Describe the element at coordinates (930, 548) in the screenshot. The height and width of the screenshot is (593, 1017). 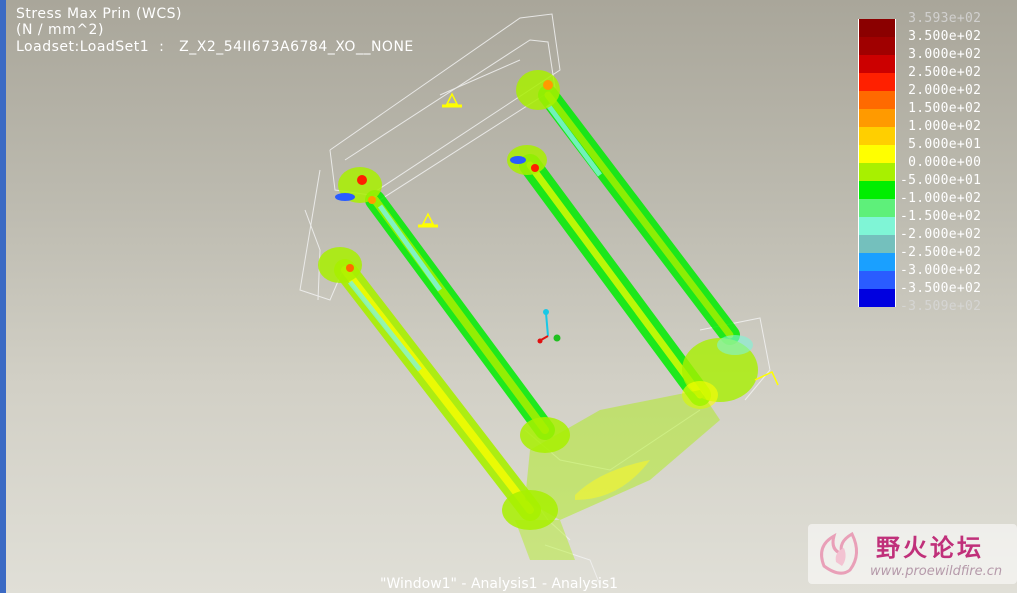
I see `watermark-title: 野火论坛` at that location.